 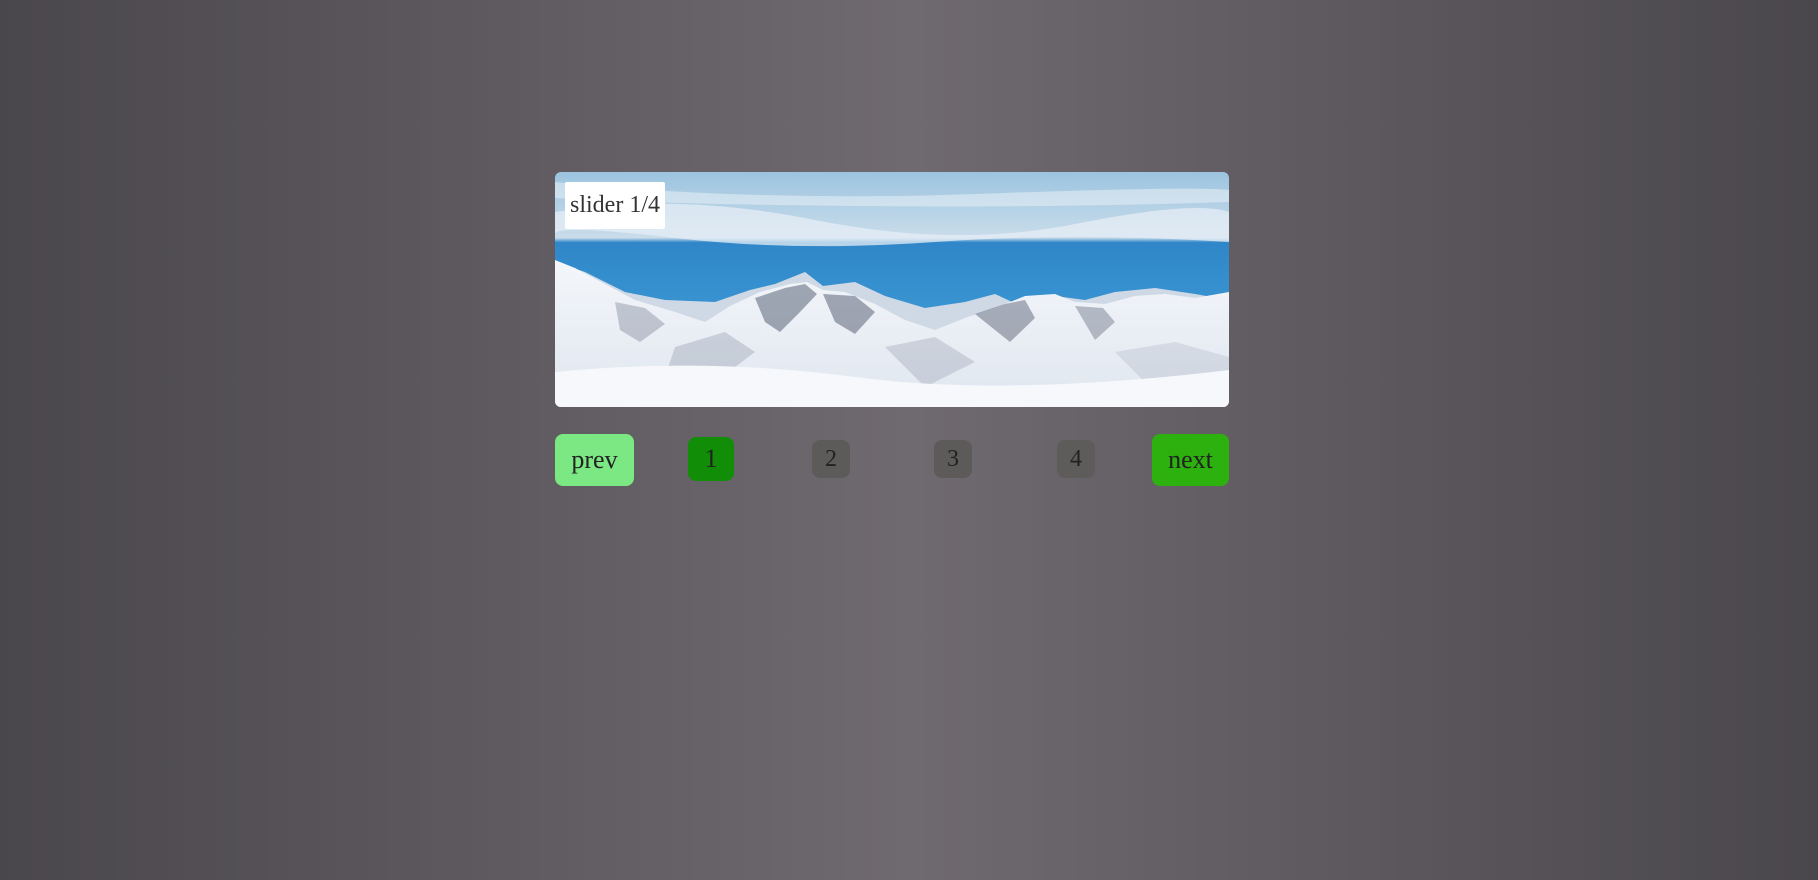 I want to click on page-dot-3: 3, so click(x=953, y=459).